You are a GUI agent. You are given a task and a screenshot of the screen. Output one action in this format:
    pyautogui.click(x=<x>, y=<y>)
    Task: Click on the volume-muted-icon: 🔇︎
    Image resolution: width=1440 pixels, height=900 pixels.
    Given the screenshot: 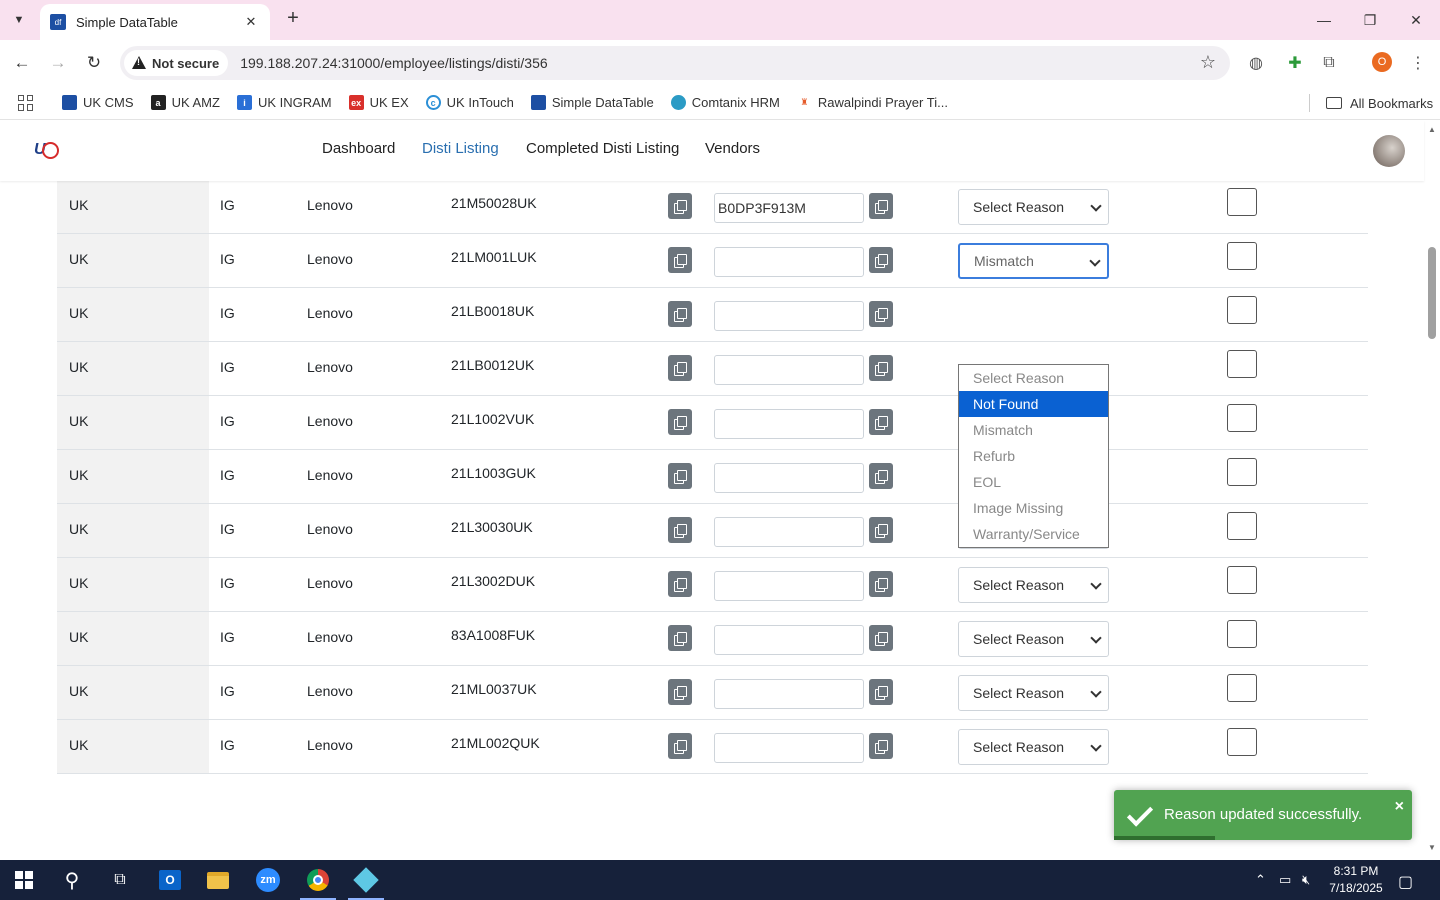 What is the action you would take?
    pyautogui.click(x=1306, y=880)
    